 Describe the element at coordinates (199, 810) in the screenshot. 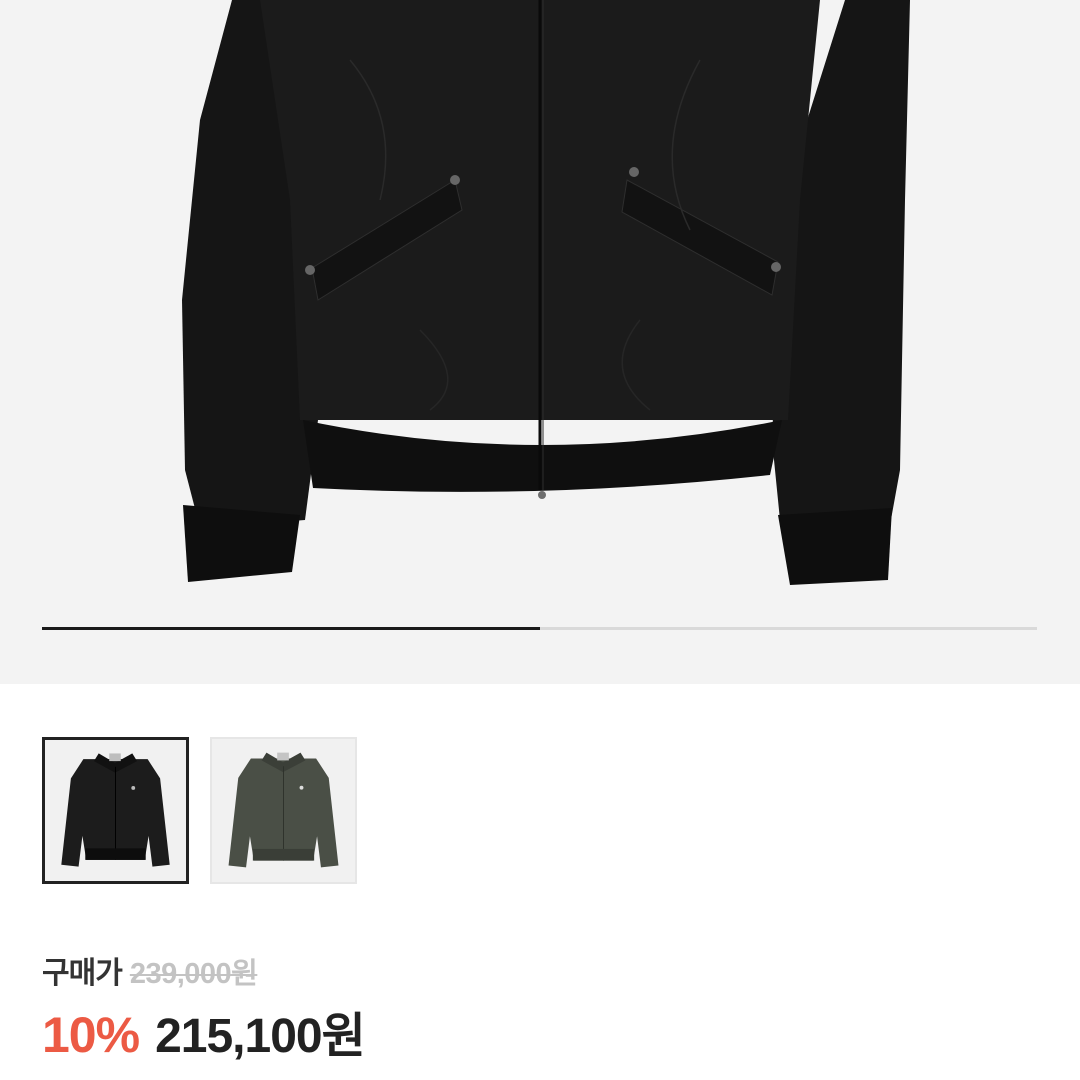

I see `color-thumbnails` at that location.